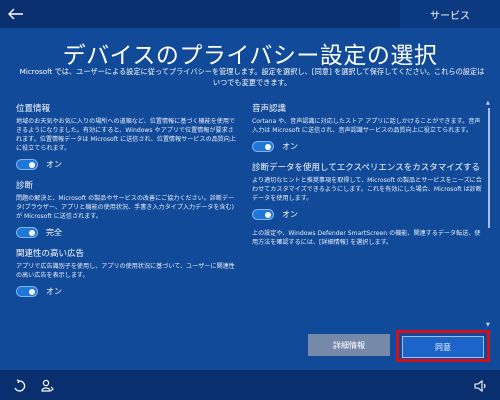 The width and height of the screenshot is (500, 400). What do you see at coordinates (481, 385) in the screenshot?
I see `volume-icon` at bounding box center [481, 385].